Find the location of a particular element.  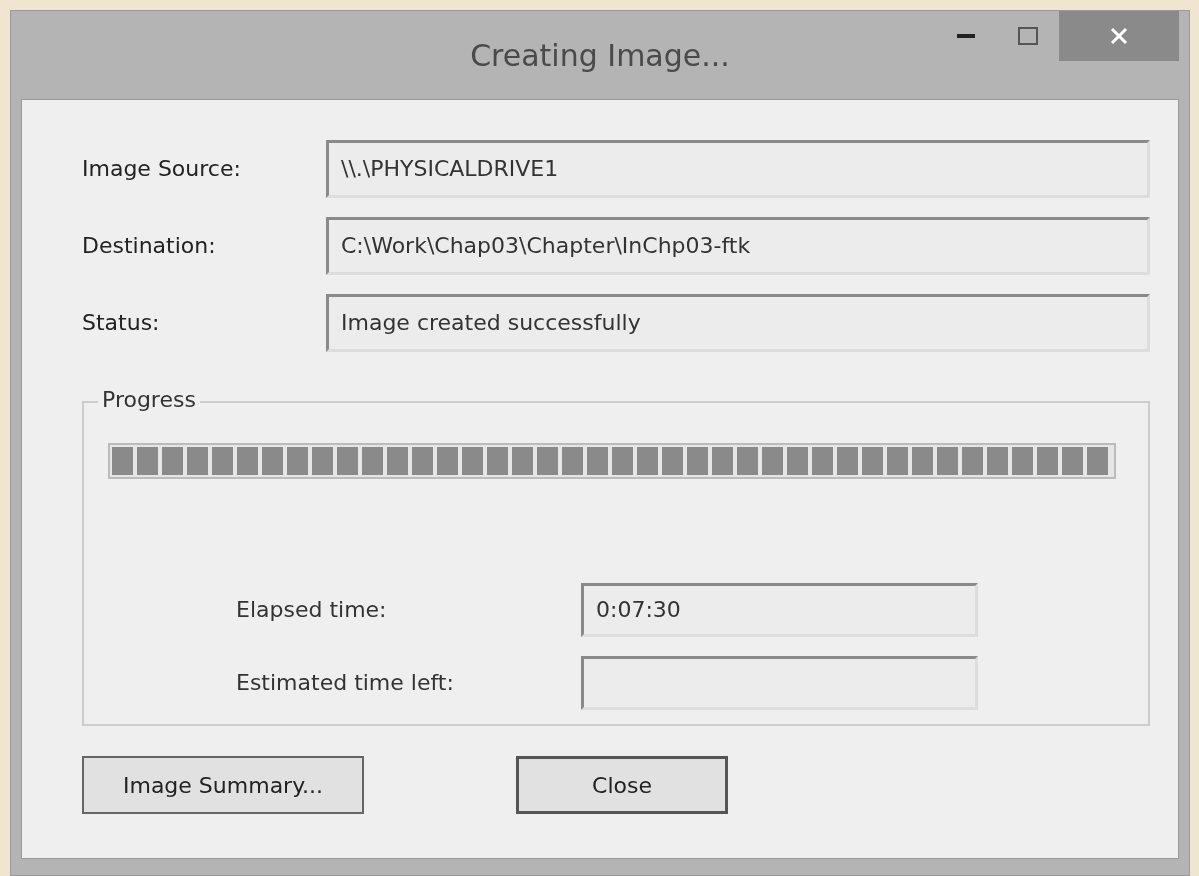

text-field: \\.\PHYSICALDRIVE1 is located at coordinates (738, 168).